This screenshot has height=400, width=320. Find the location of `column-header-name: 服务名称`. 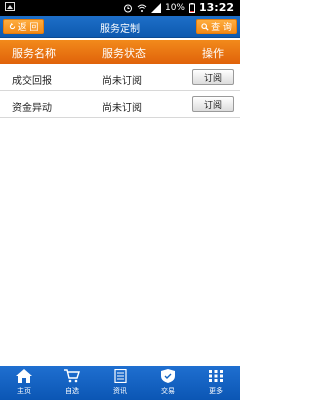

column-header-name: 服务名称 is located at coordinates (34, 53).